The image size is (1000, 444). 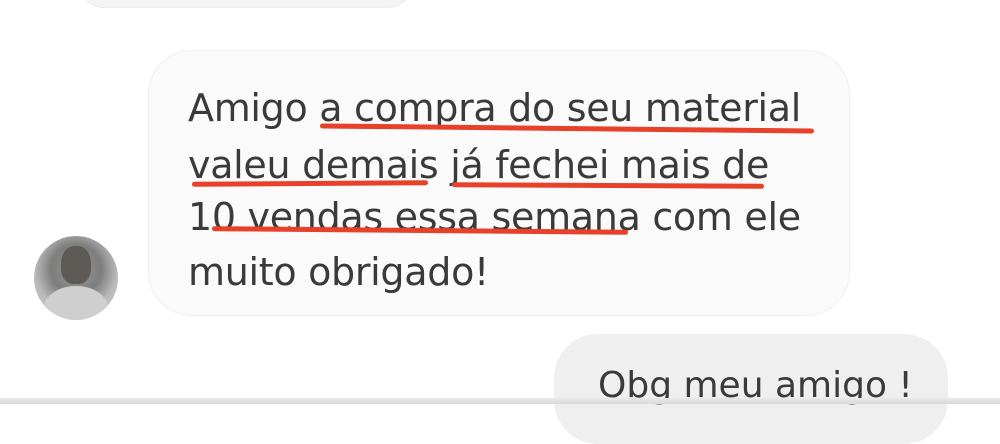 I want to click on sender-avatar, so click(x=76, y=278).